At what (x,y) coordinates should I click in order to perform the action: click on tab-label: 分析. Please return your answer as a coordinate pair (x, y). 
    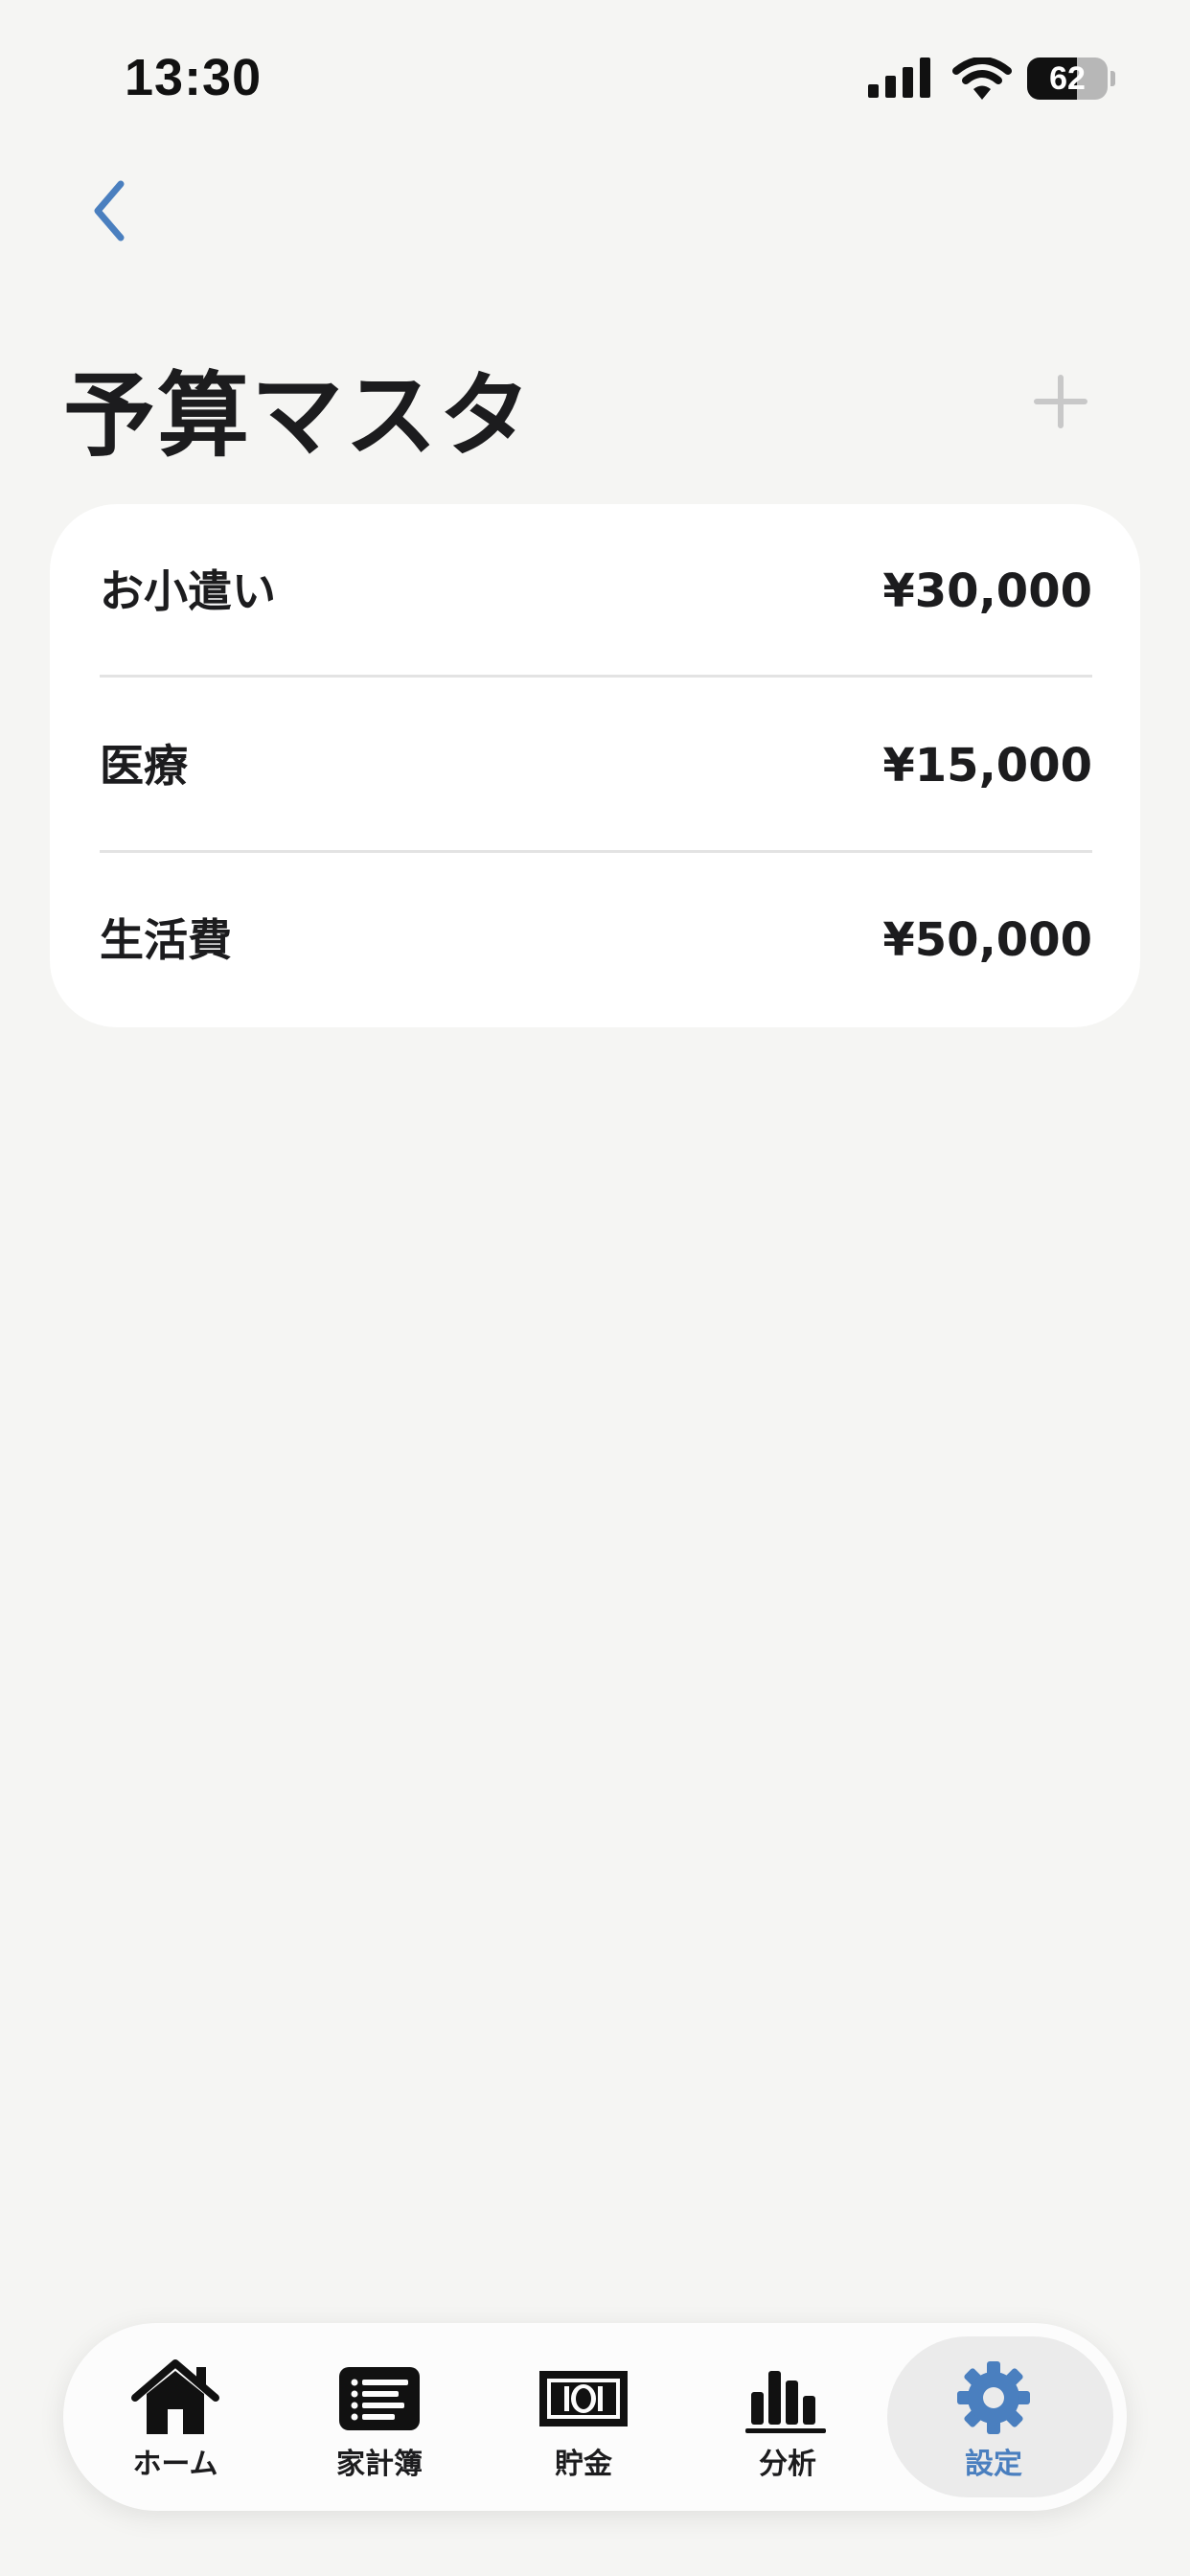
    Looking at the image, I should click on (788, 2464).